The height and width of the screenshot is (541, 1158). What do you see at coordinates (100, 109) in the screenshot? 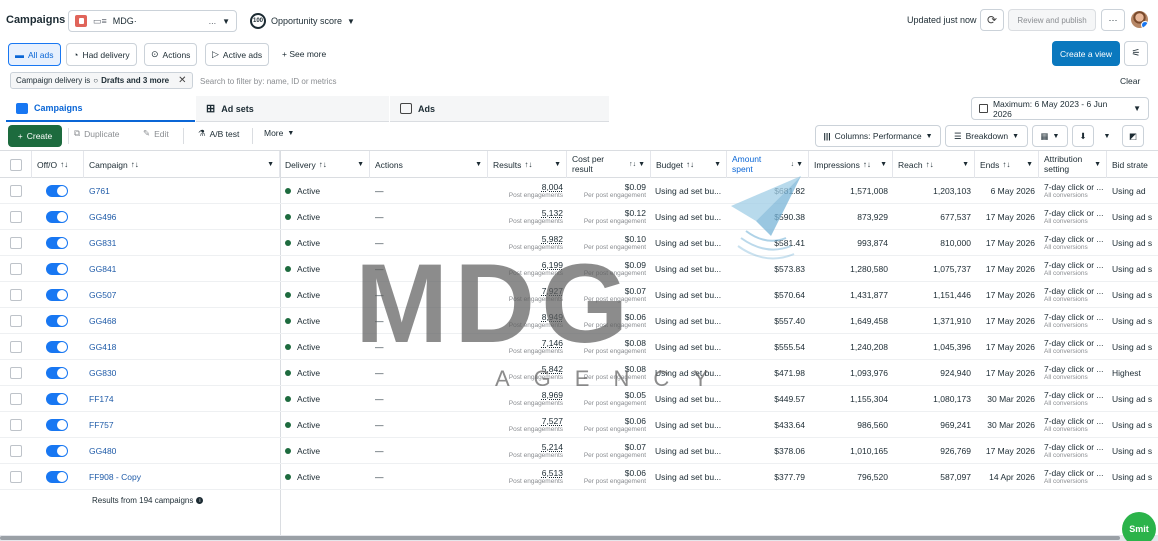
I see `tab-campaigns: Campaigns` at bounding box center [100, 109].